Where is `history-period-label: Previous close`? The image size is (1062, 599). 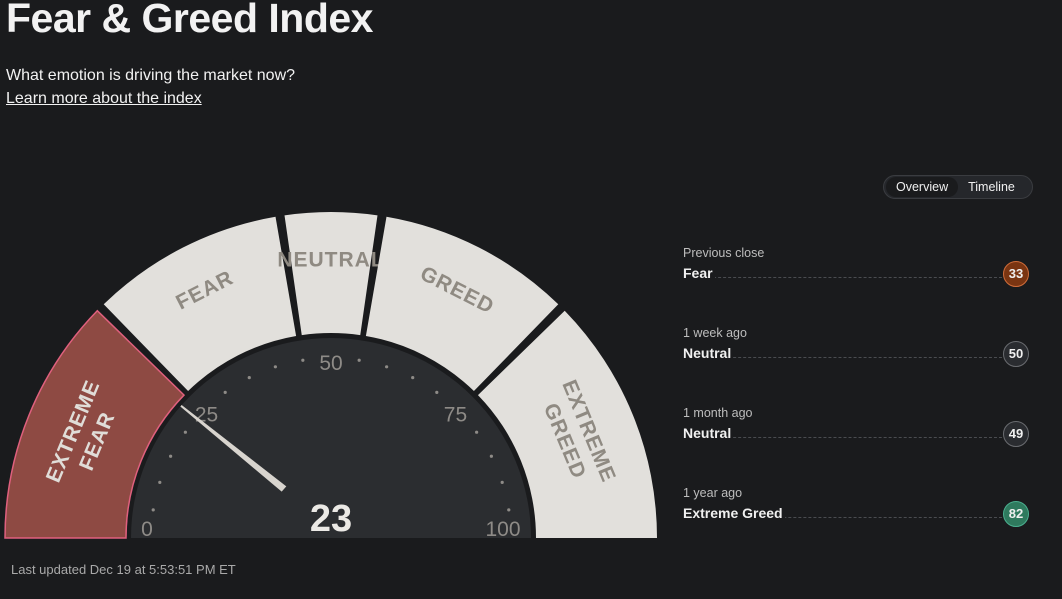
history-period-label: Previous close is located at coordinates (724, 253).